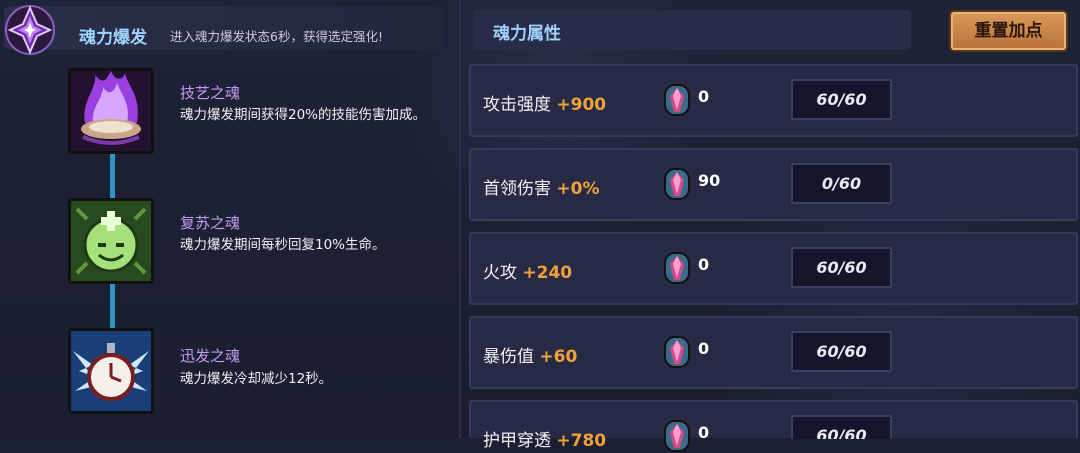  Describe the element at coordinates (517, 189) in the screenshot. I see `attribute-name: 首领伤害` at that location.